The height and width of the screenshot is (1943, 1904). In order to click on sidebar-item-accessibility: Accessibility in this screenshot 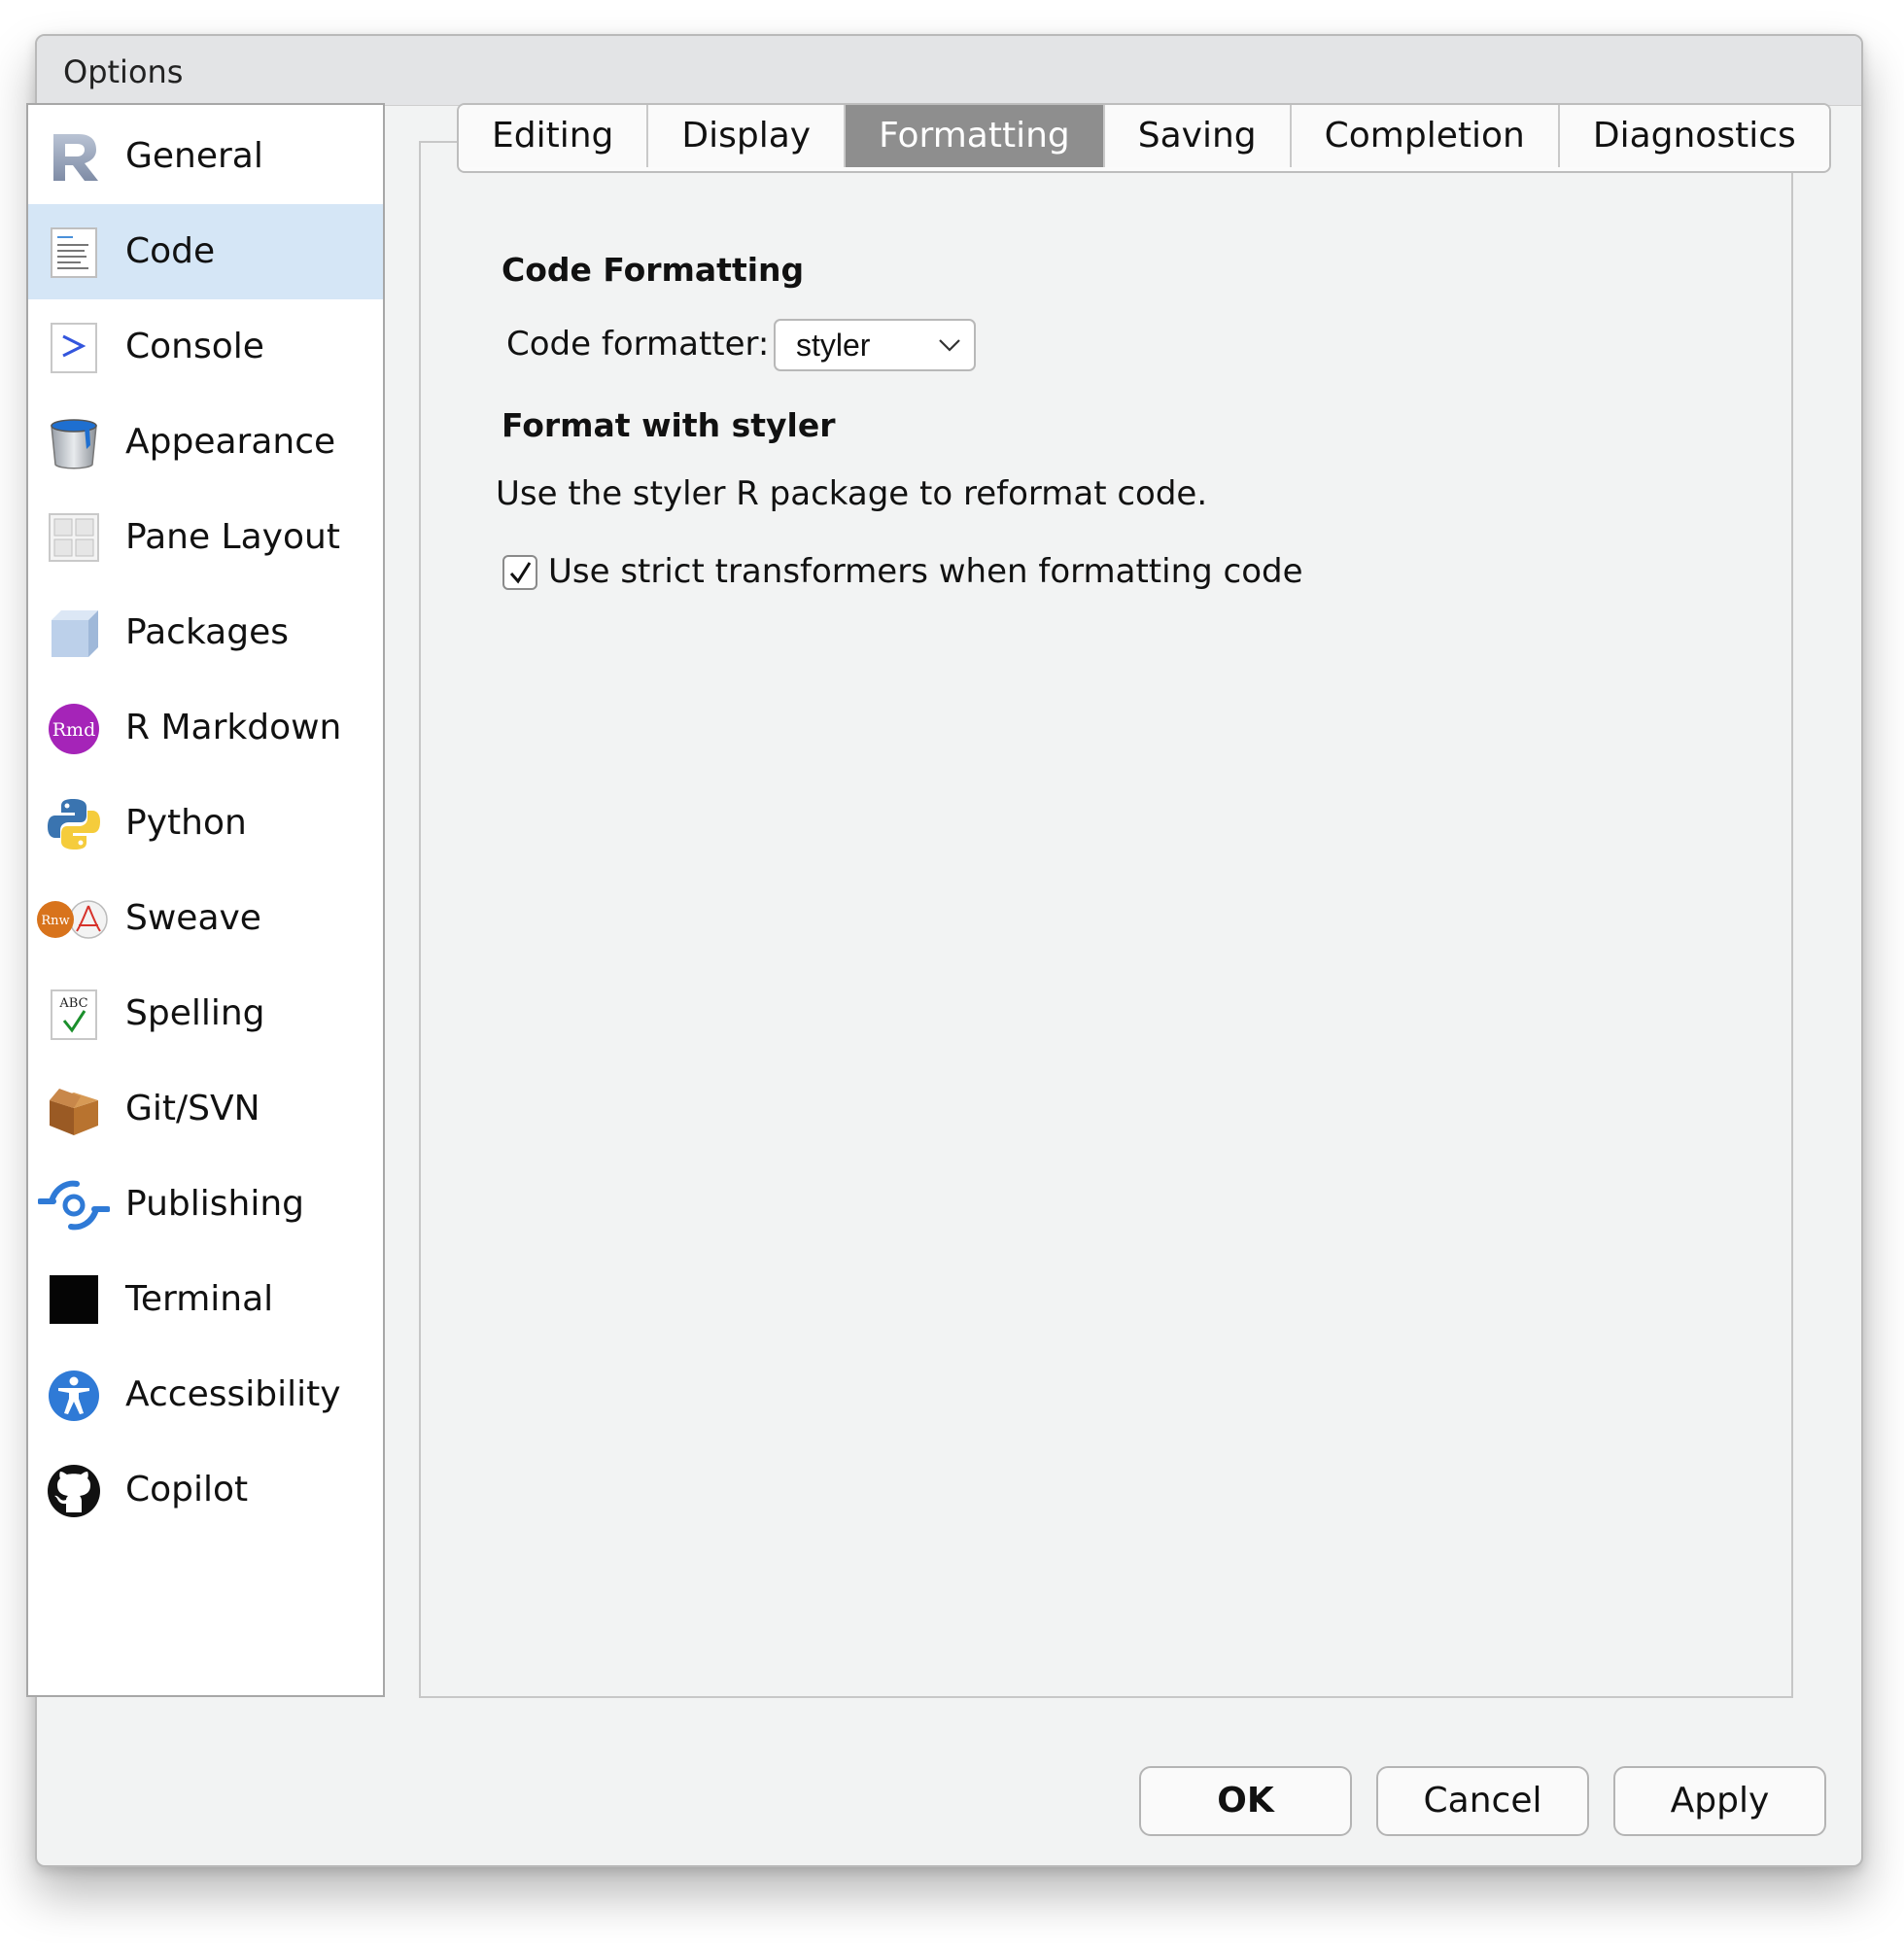, I will do `click(205, 1394)`.